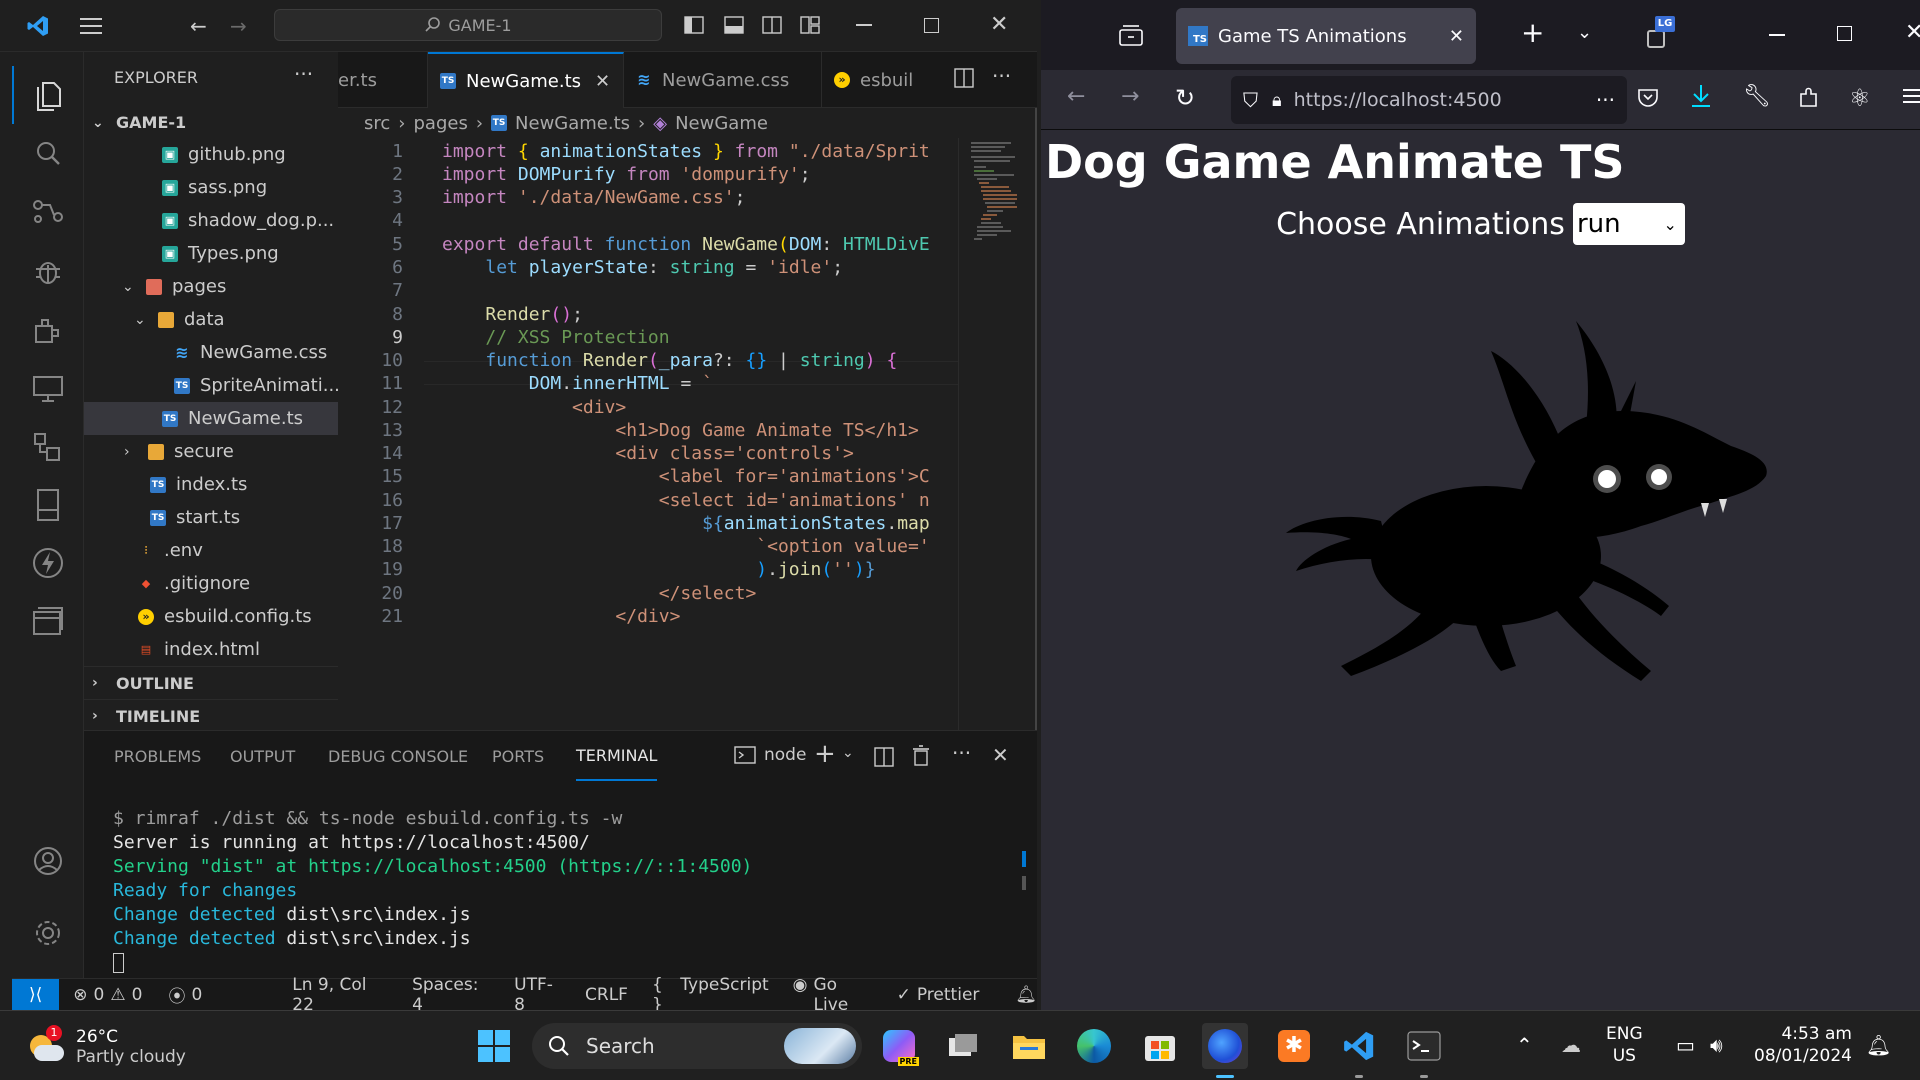 The image size is (1920, 1080). What do you see at coordinates (825, 754) in the screenshot?
I see `new-terminal-icon: +` at bounding box center [825, 754].